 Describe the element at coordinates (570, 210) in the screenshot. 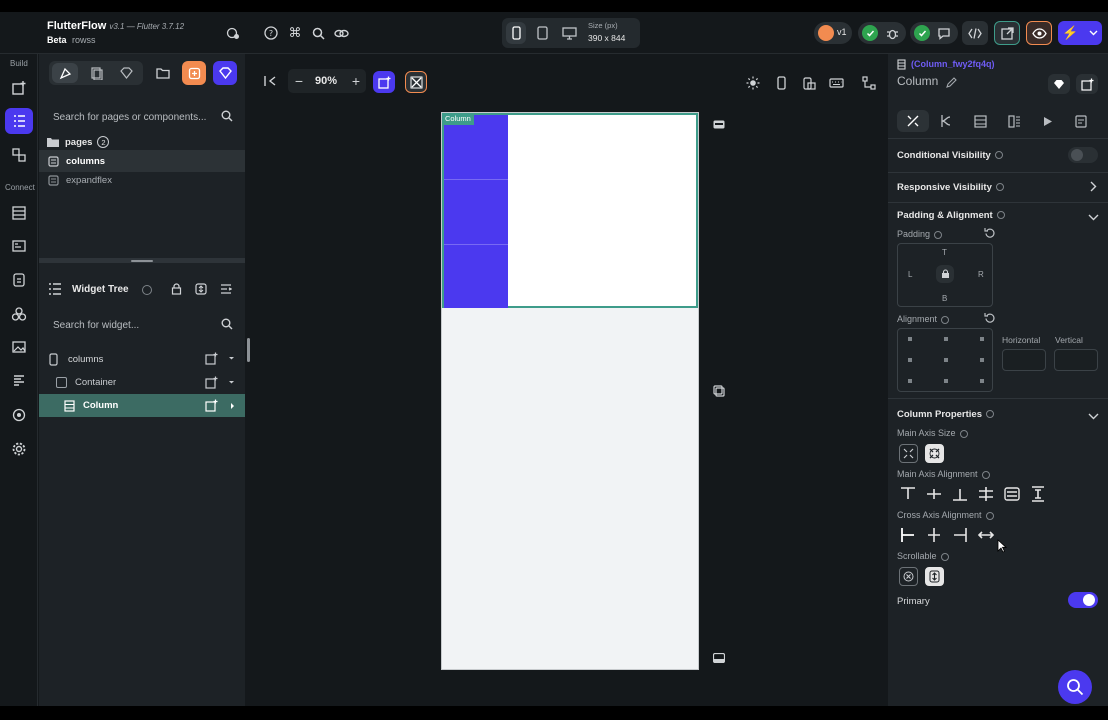

I see `container-widget: Column` at that location.